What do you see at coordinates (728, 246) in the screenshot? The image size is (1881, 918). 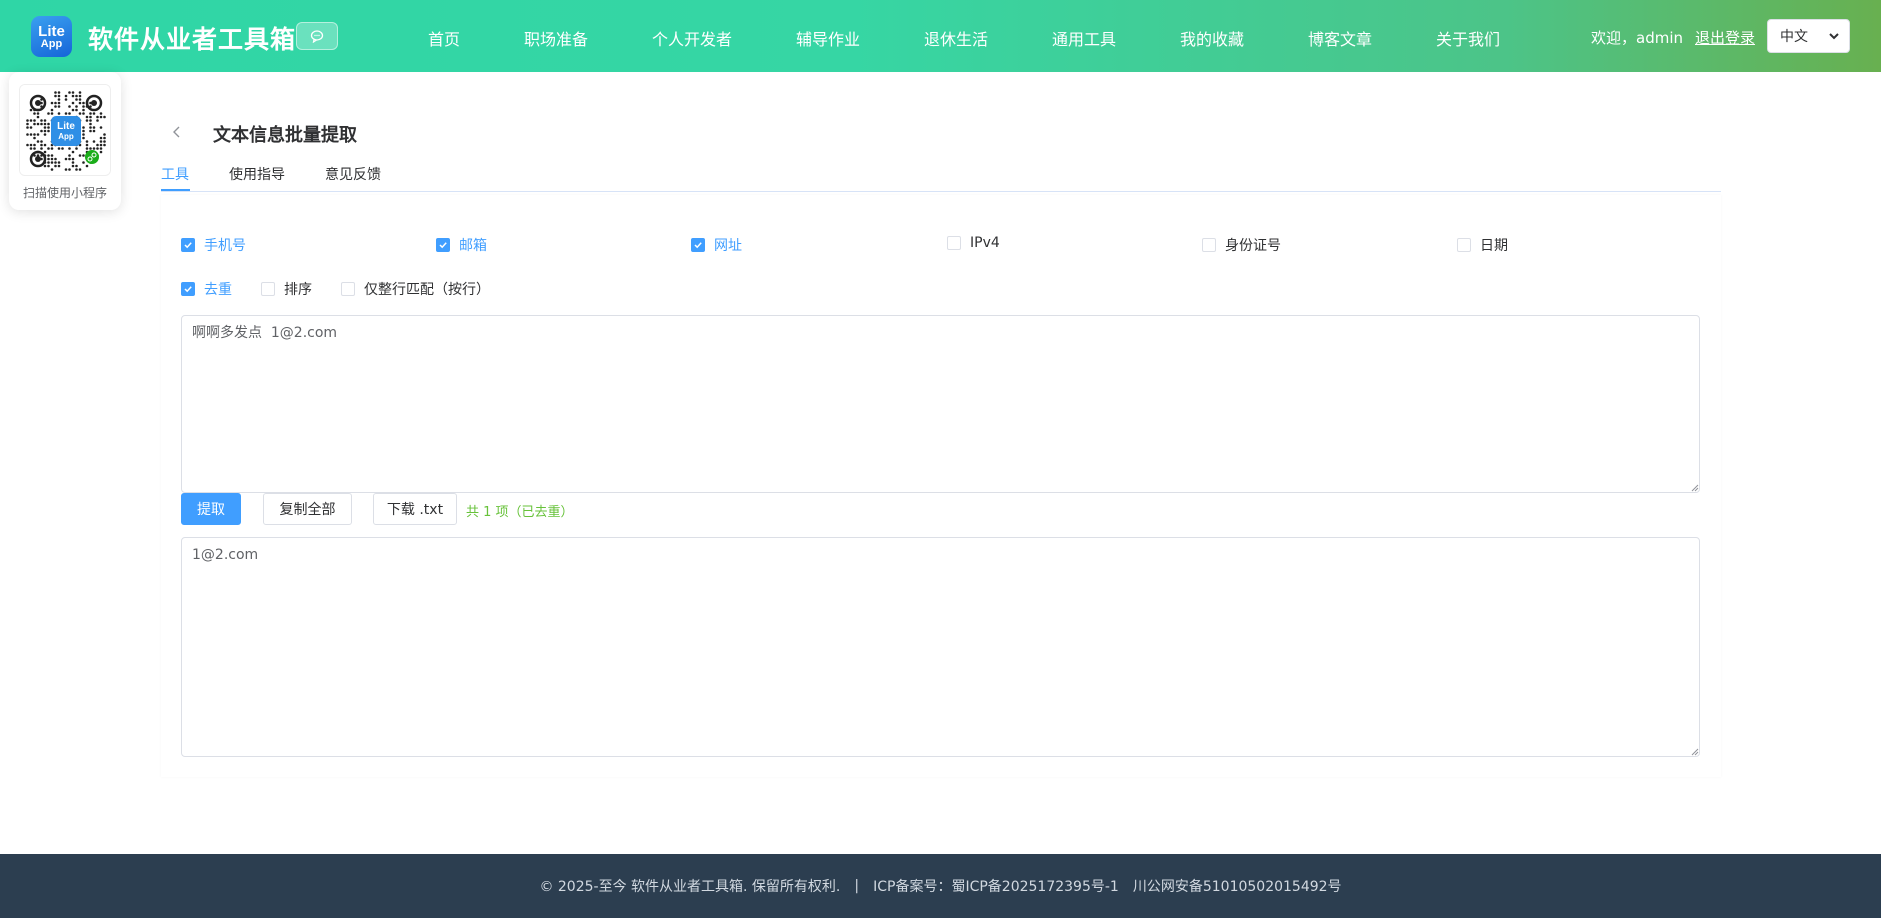 I see `checkbox-label: 网址` at bounding box center [728, 246].